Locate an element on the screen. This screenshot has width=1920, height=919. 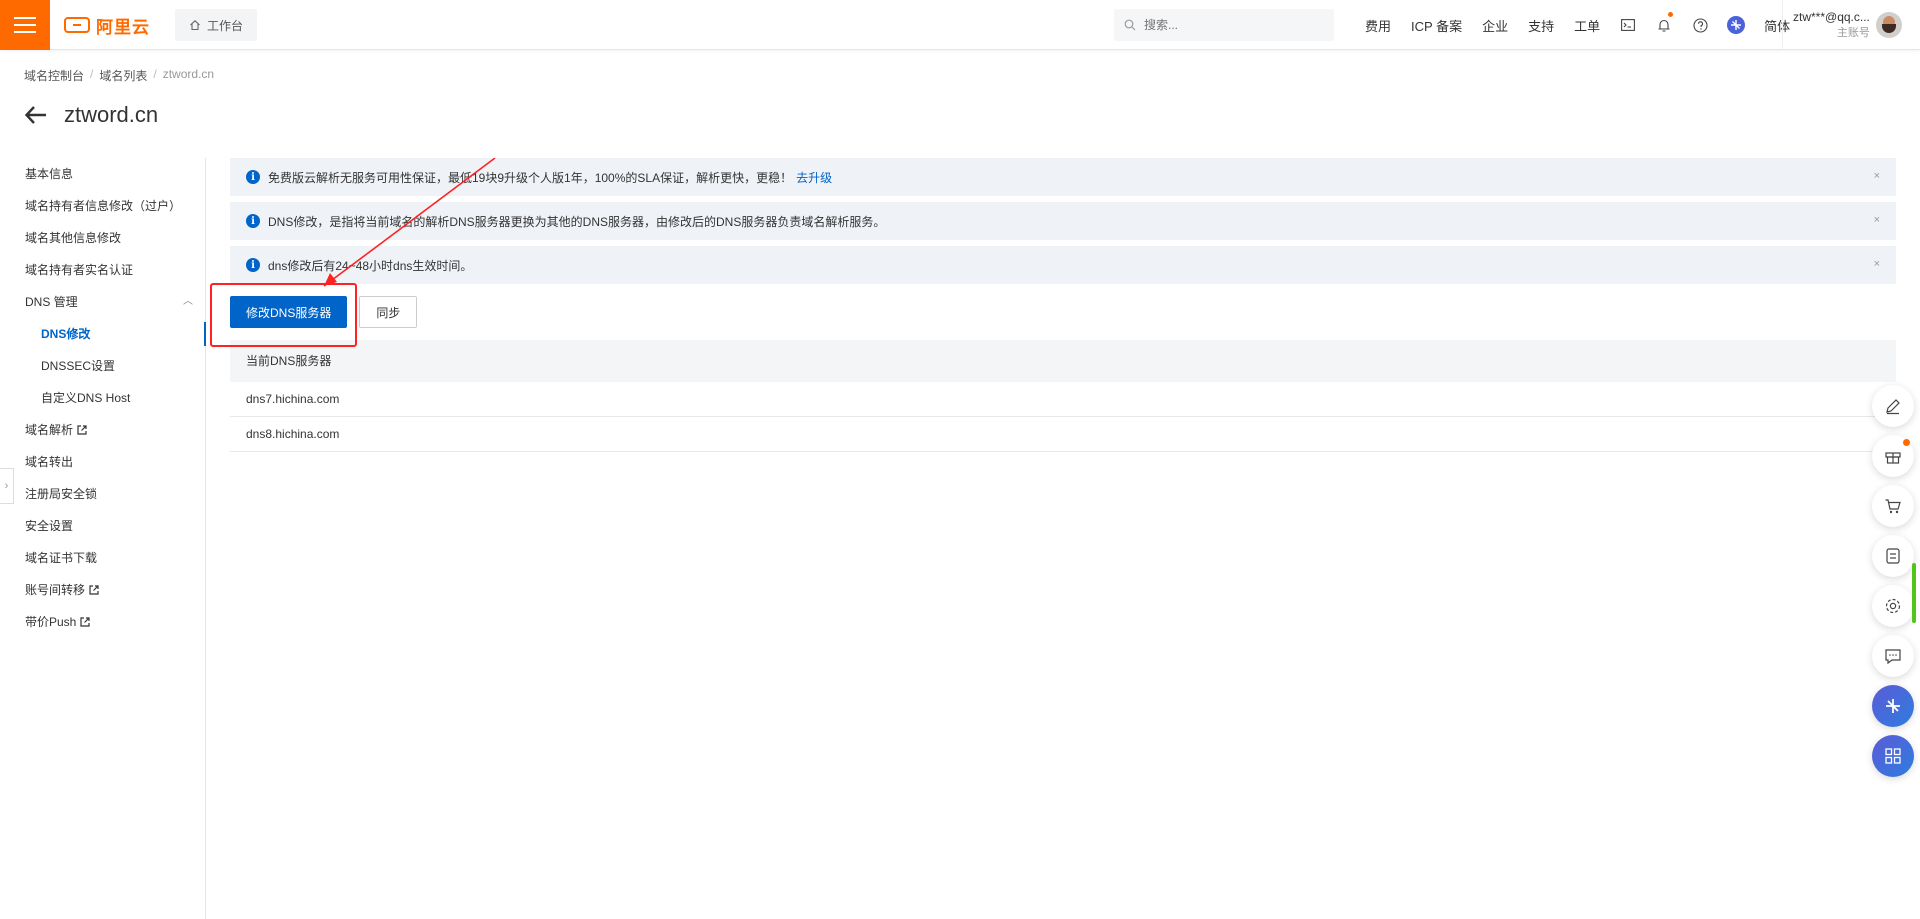
breadcrumb-domain-console: 域名控制台 is located at coordinates (54, 75).